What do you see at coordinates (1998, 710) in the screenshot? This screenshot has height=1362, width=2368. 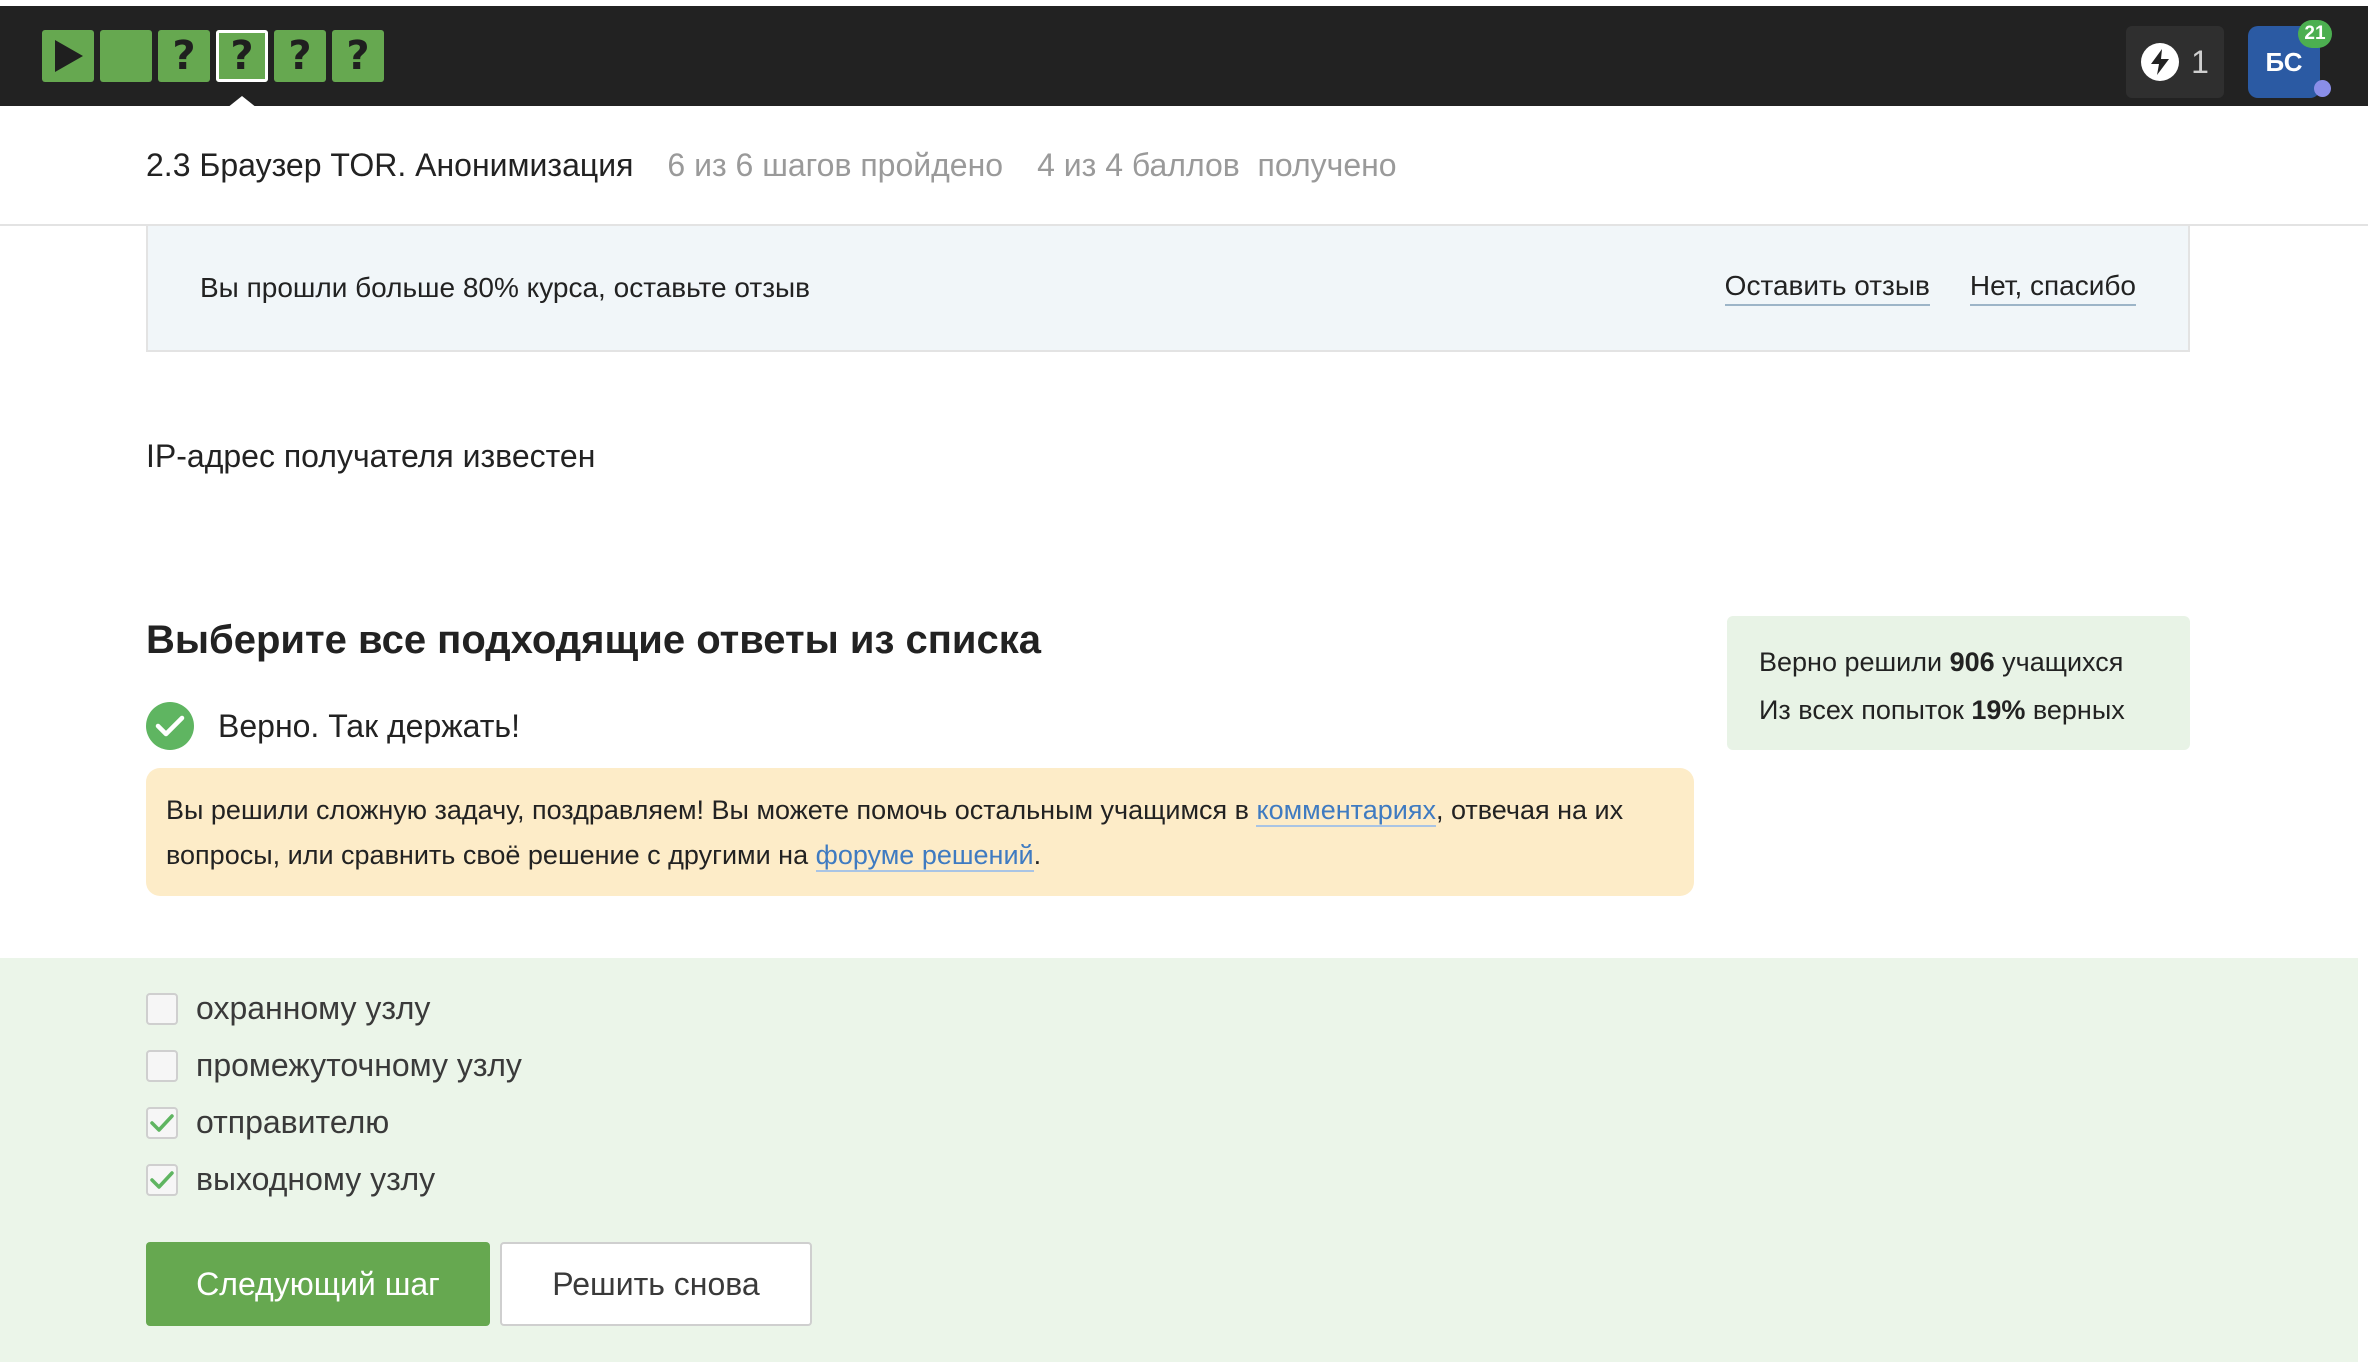 I see `attempts-percent: 19%` at bounding box center [1998, 710].